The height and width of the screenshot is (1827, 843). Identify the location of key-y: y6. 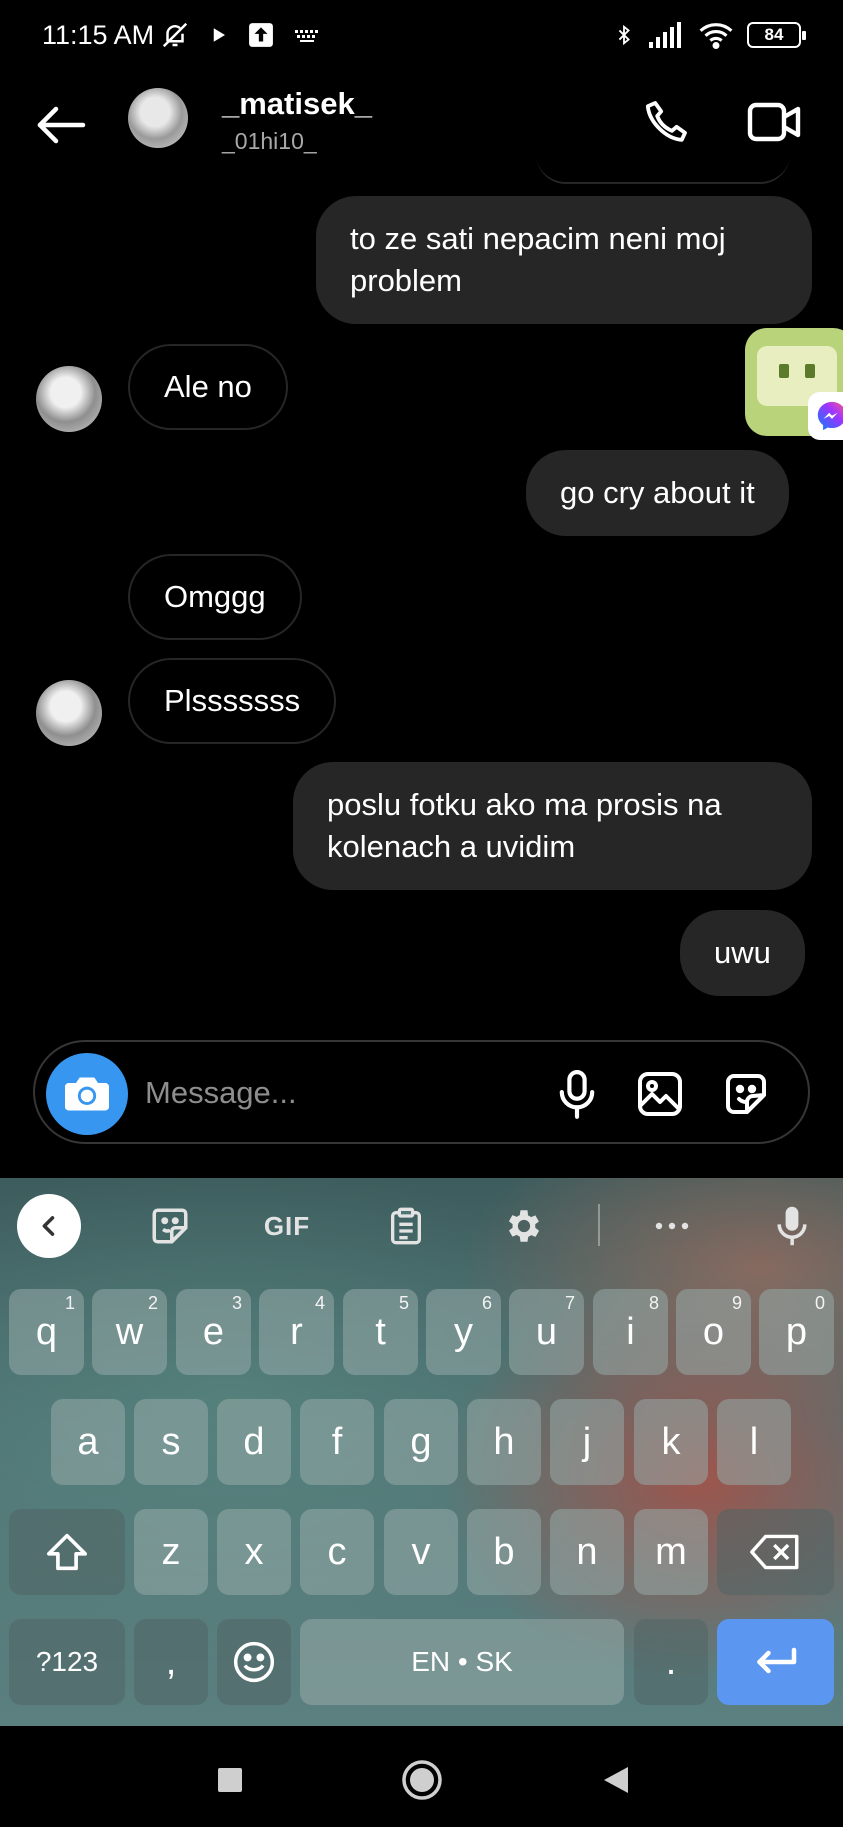
(463, 1332).